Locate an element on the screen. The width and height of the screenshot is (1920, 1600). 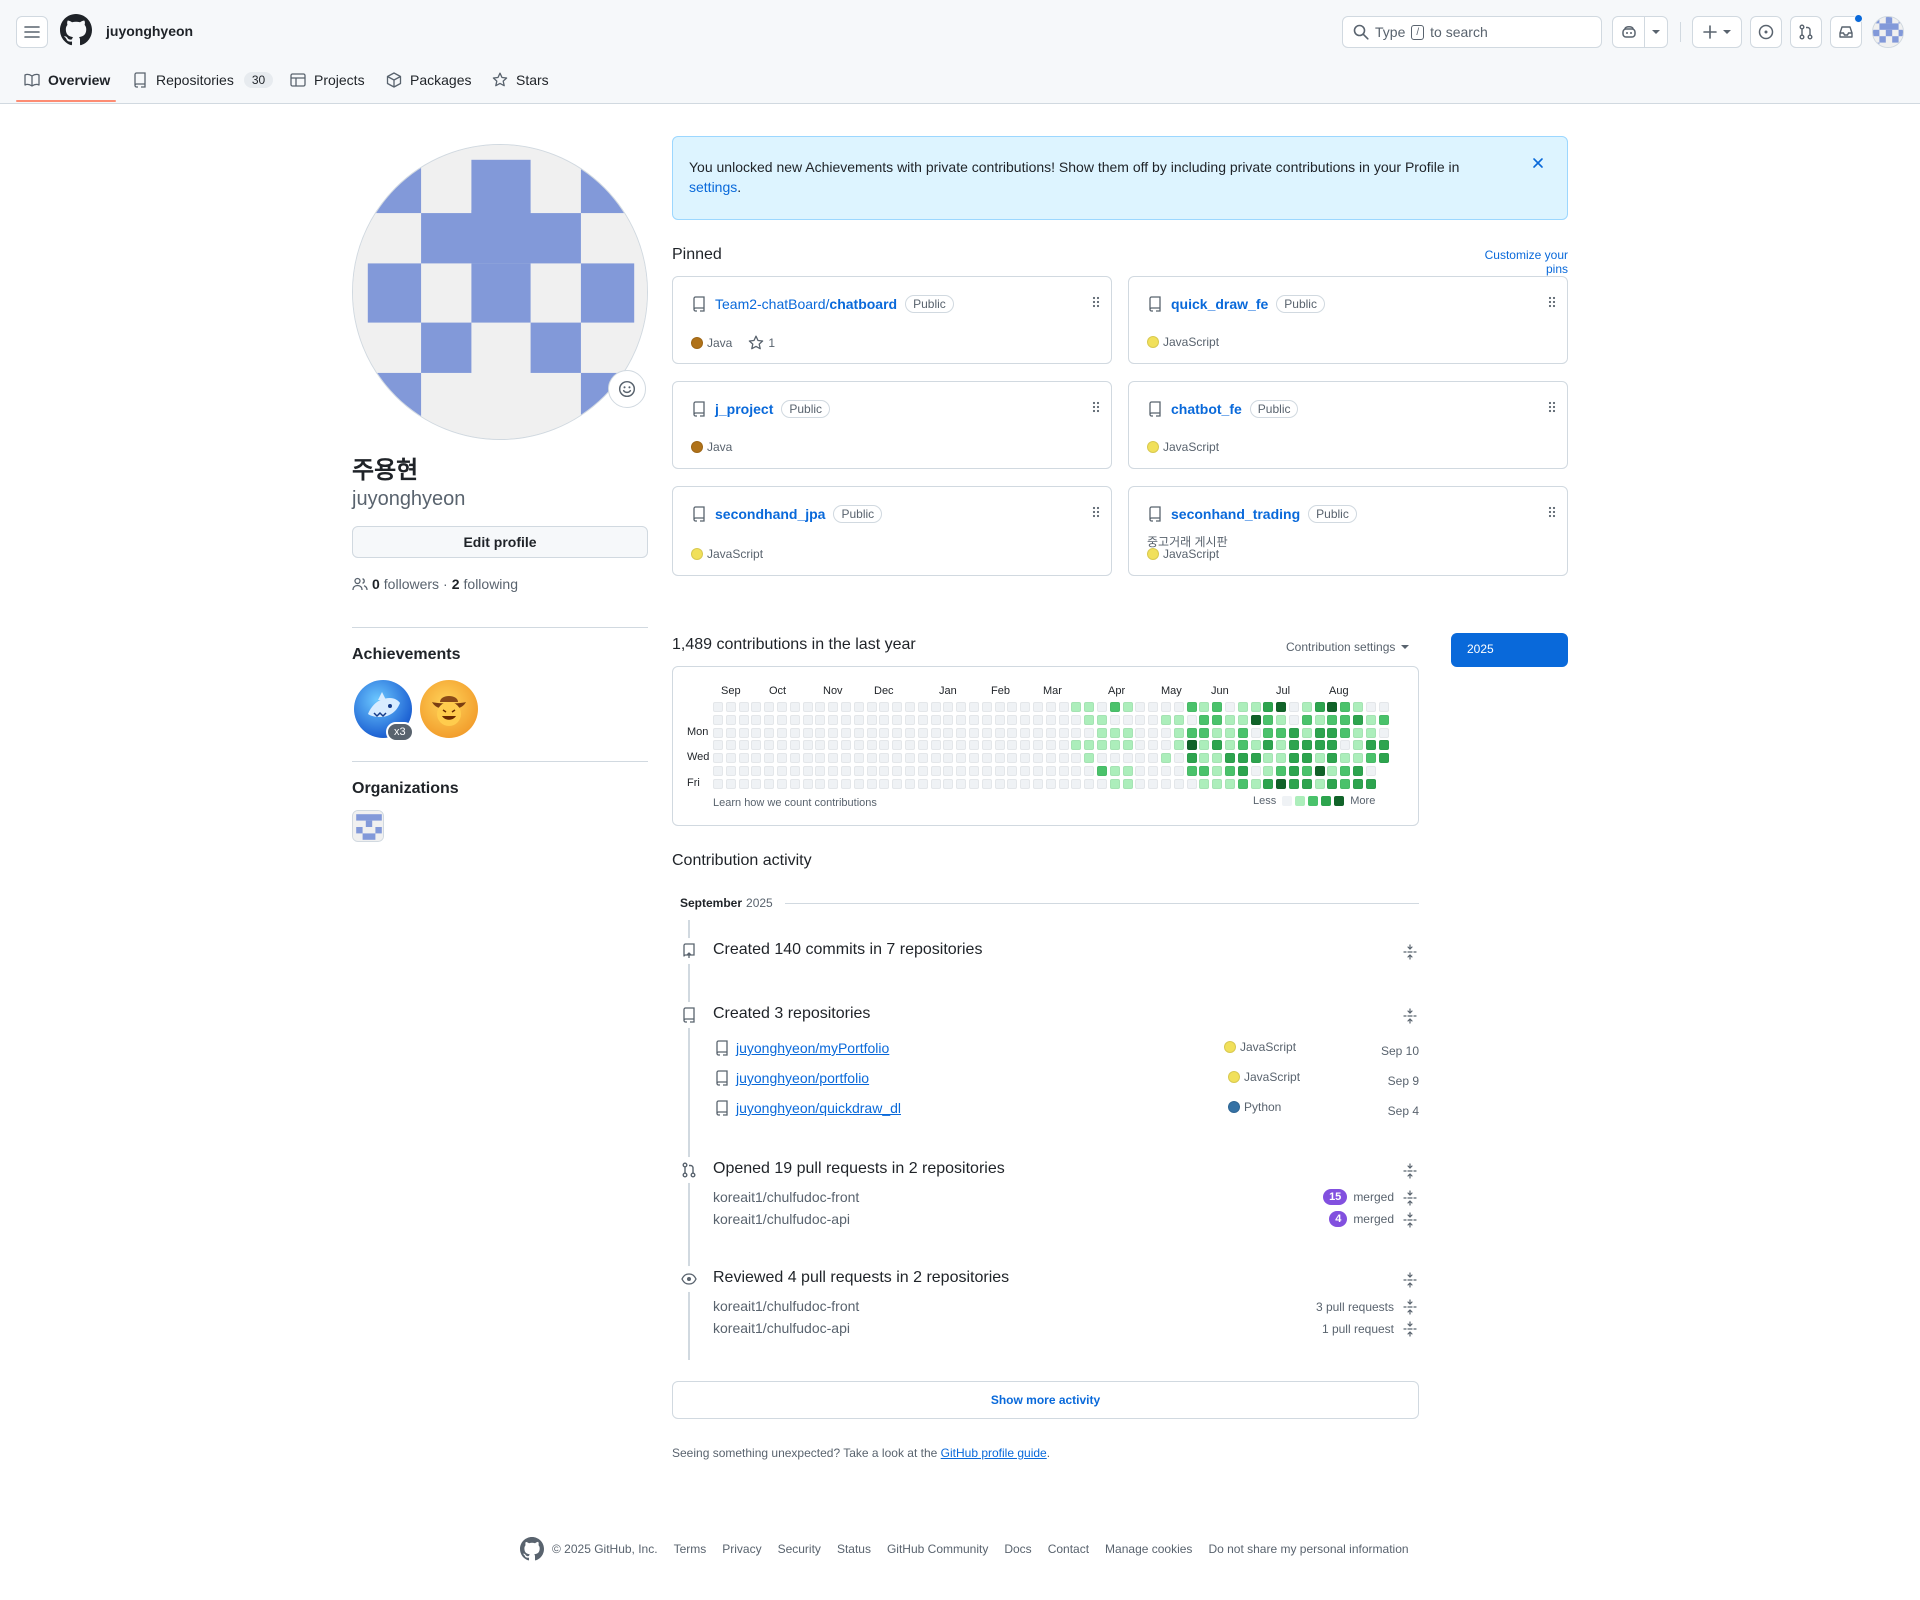
tab-stars: Stars is located at coordinates (520, 80).